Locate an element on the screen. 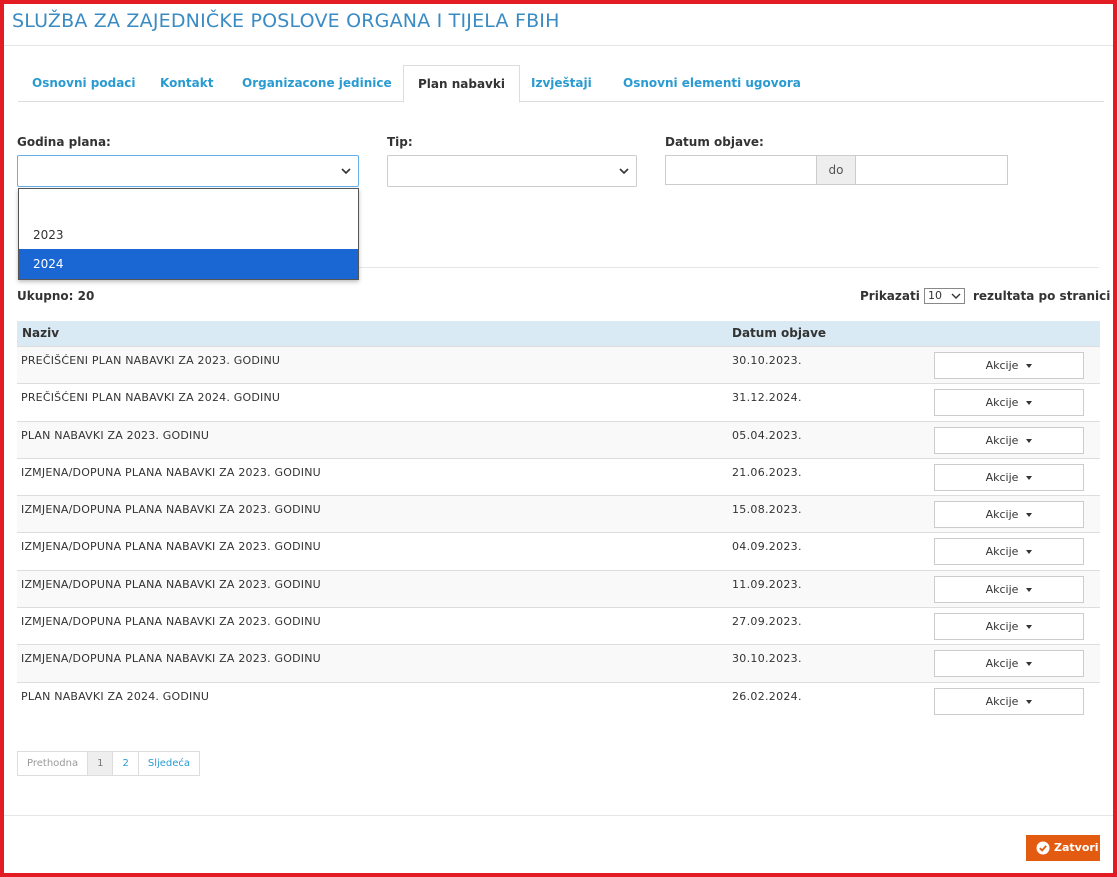 The height and width of the screenshot is (877, 1117). tab-osnovni-podaci: Osnovni podaci is located at coordinates (84, 83).